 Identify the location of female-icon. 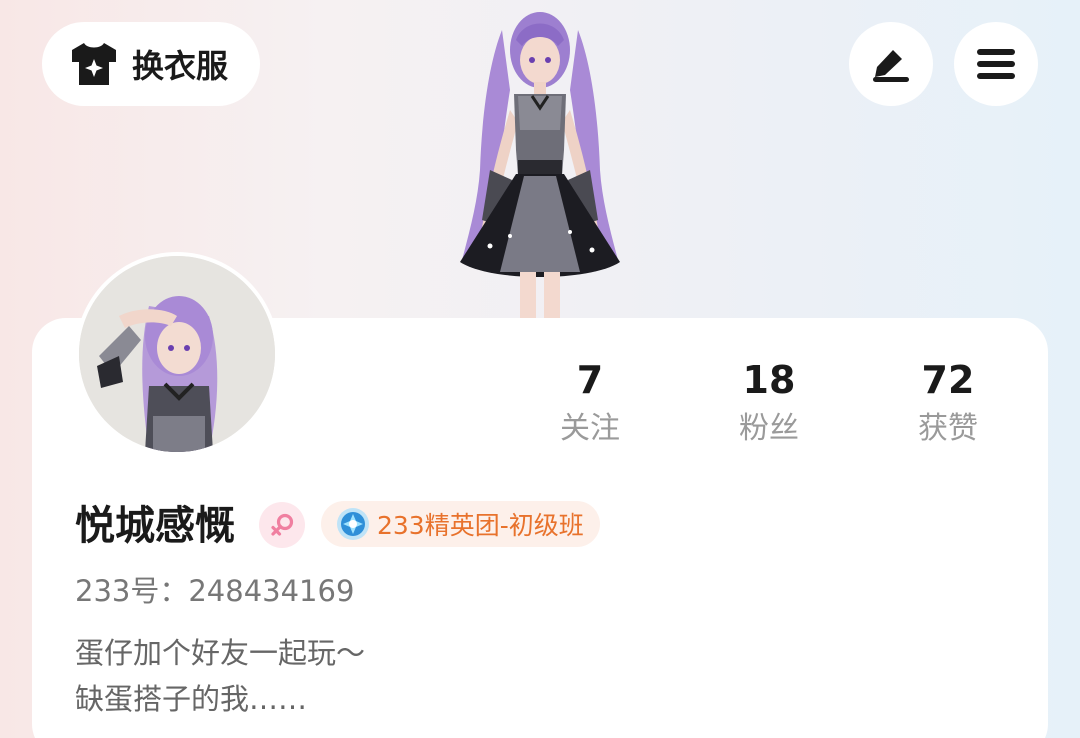
(282, 524).